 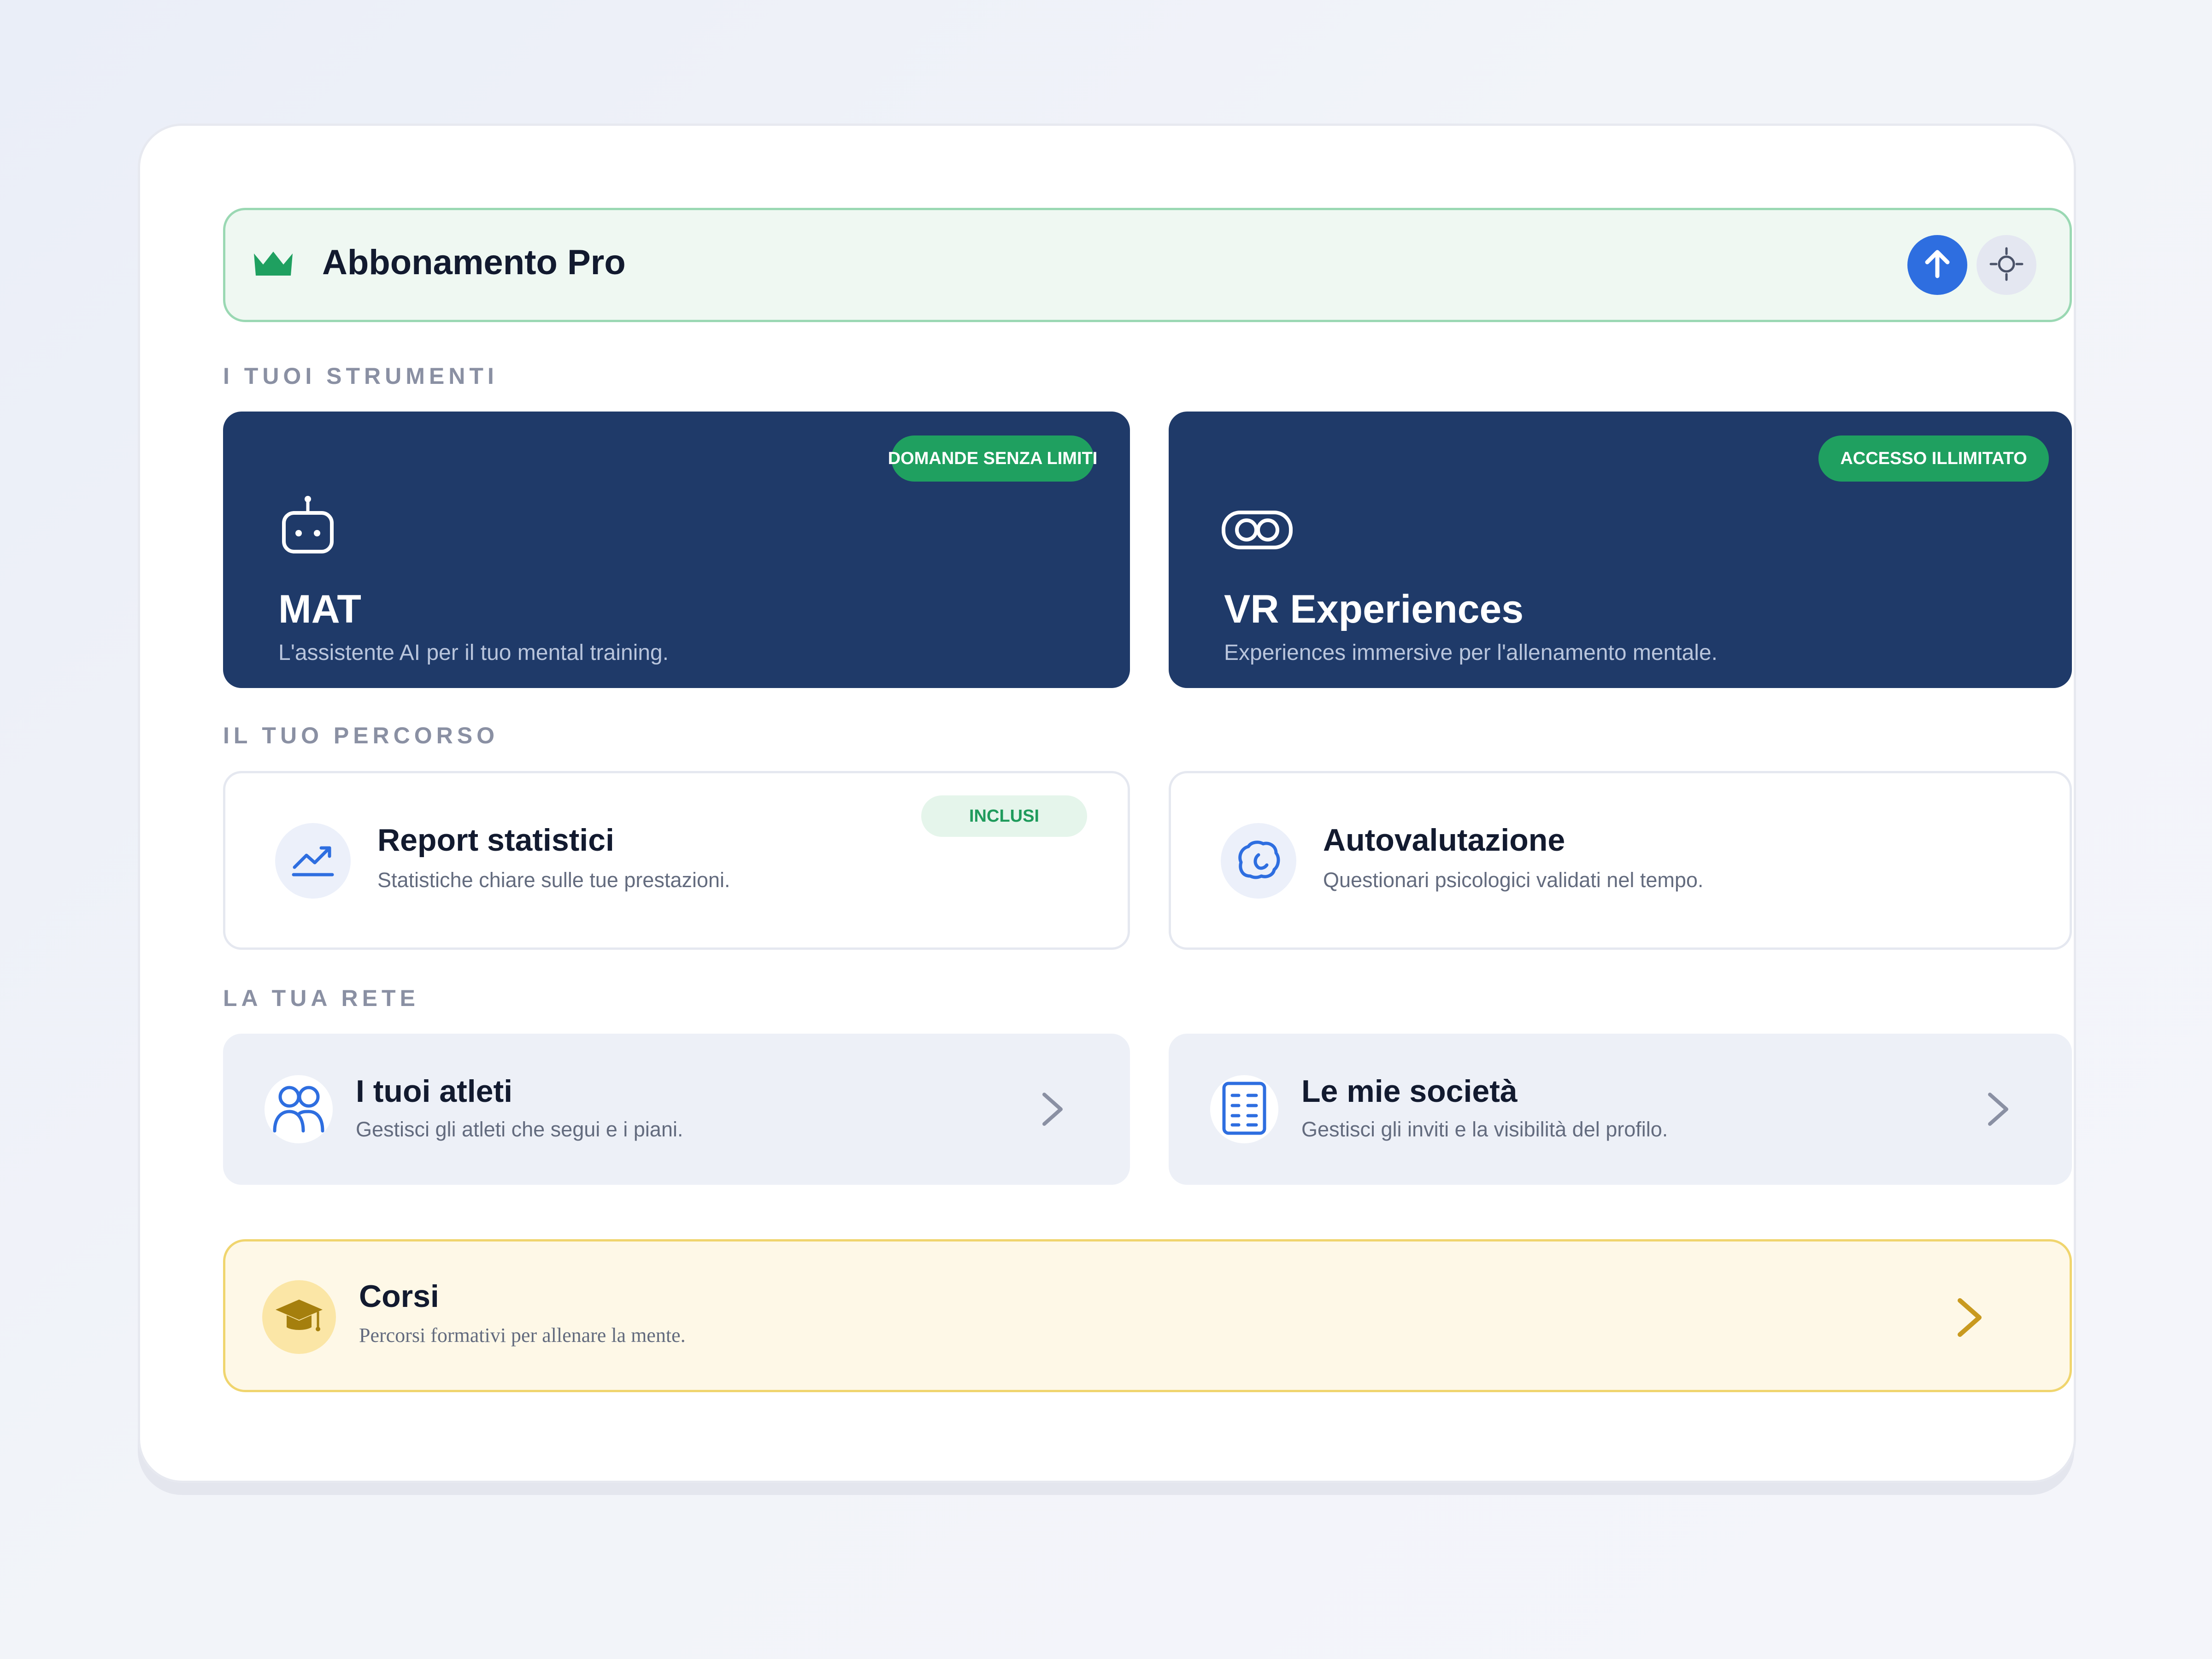 I want to click on crown-icon, so click(x=273, y=265).